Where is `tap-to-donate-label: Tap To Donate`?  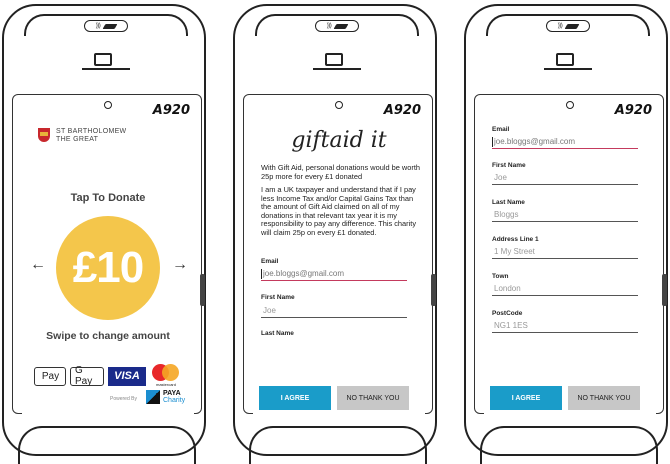
tap-to-donate-label: Tap To Donate is located at coordinates (108, 198).